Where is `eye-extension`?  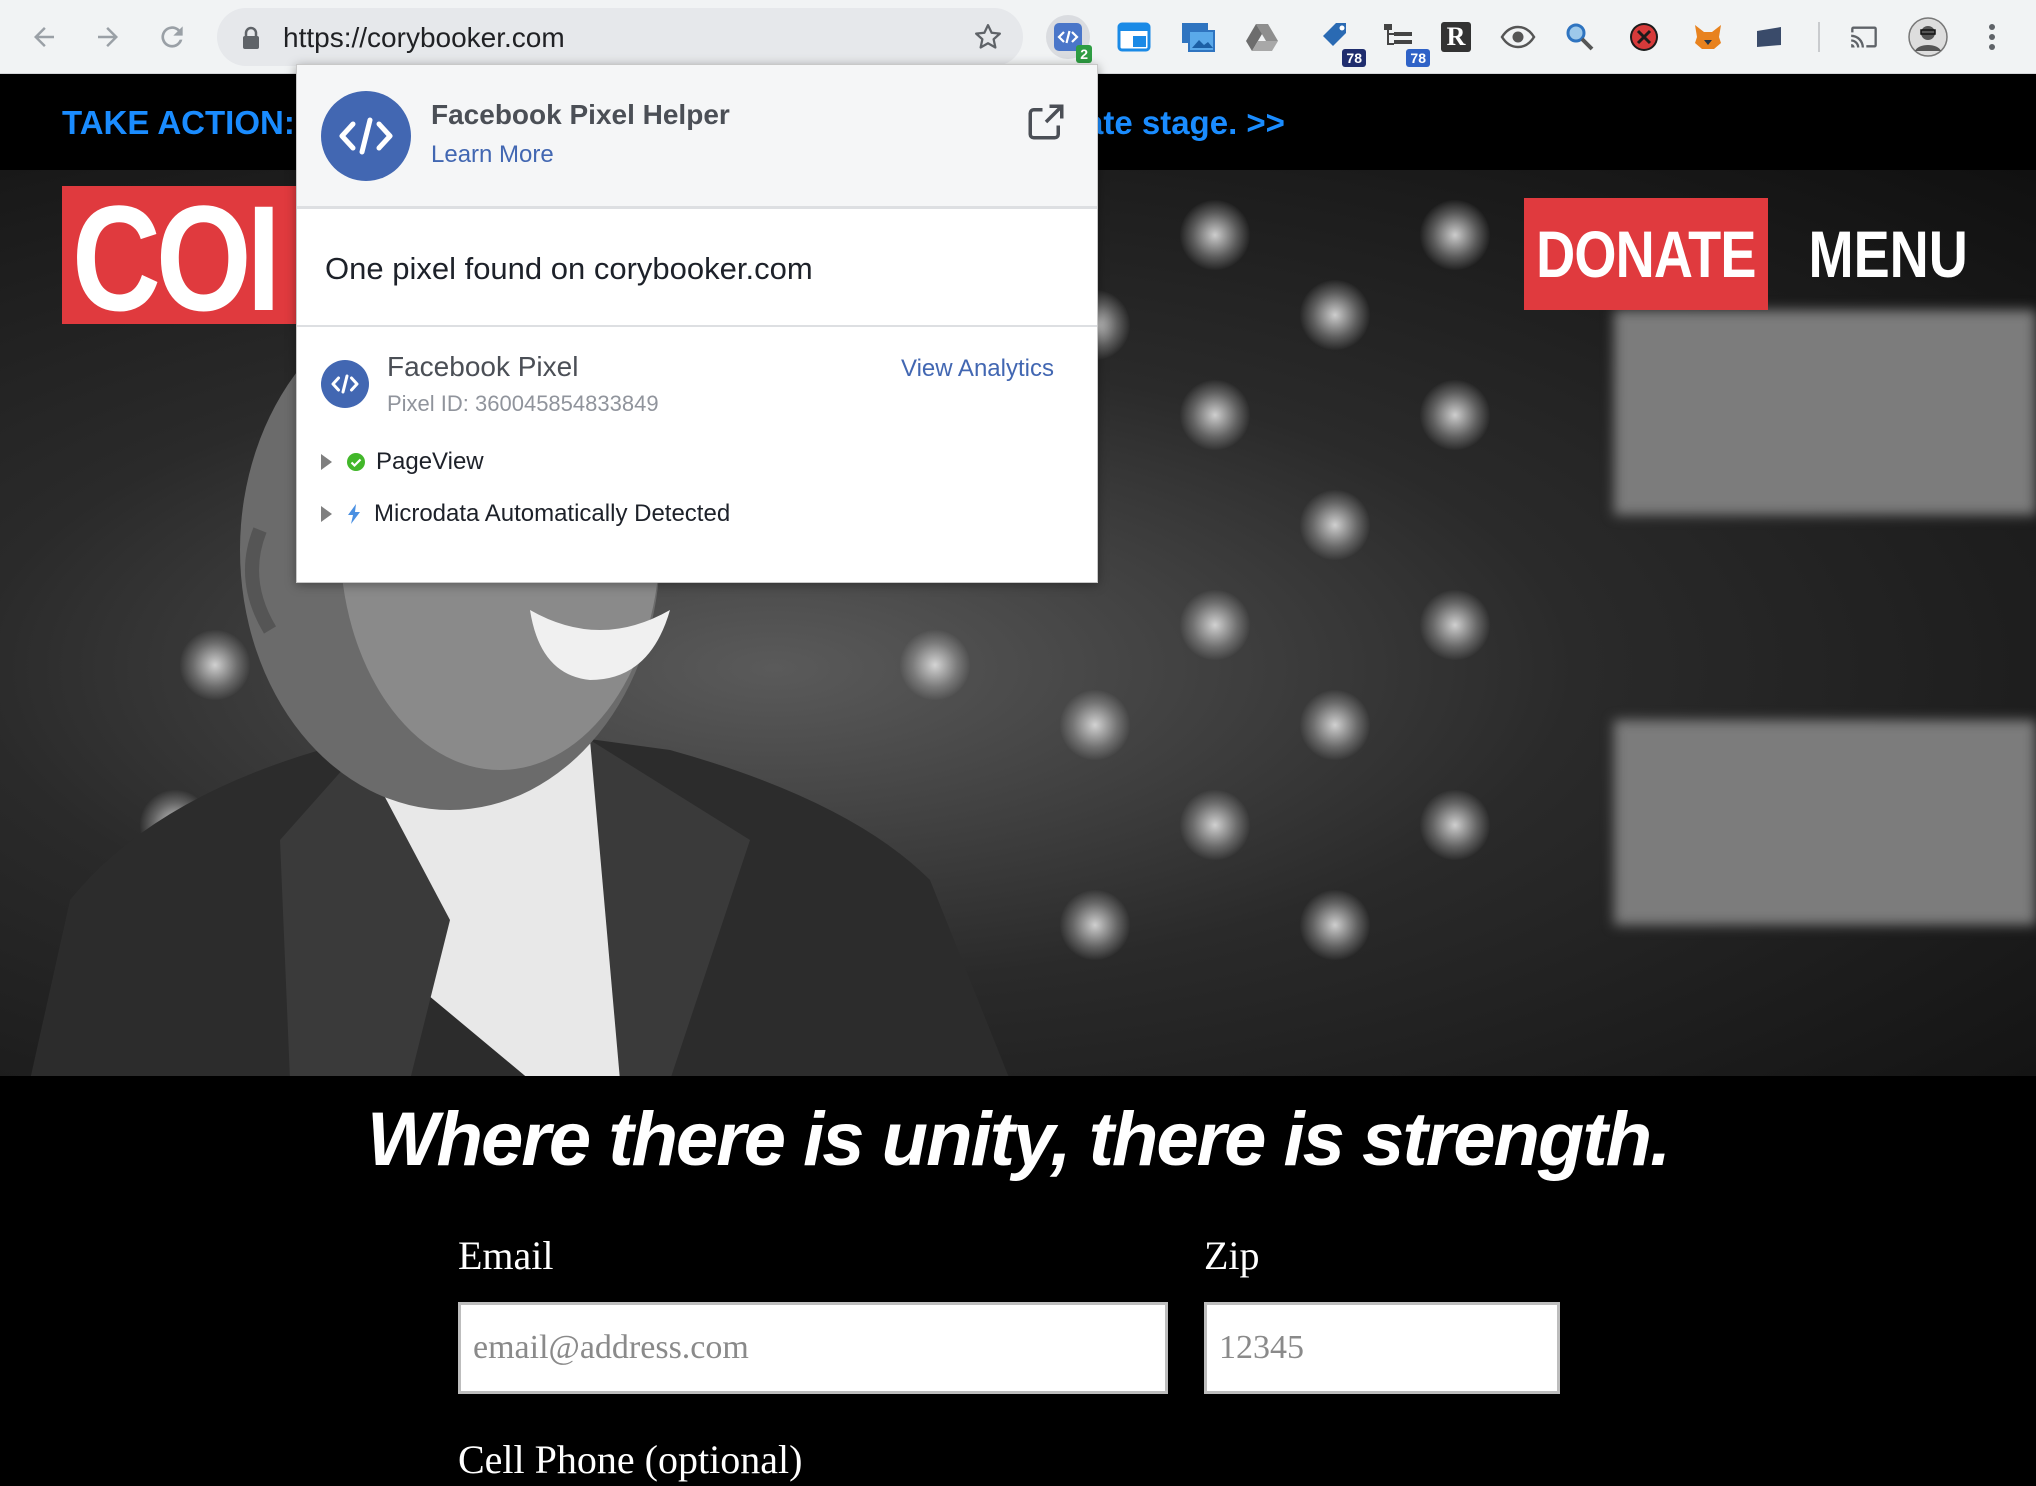 eye-extension is located at coordinates (1518, 37).